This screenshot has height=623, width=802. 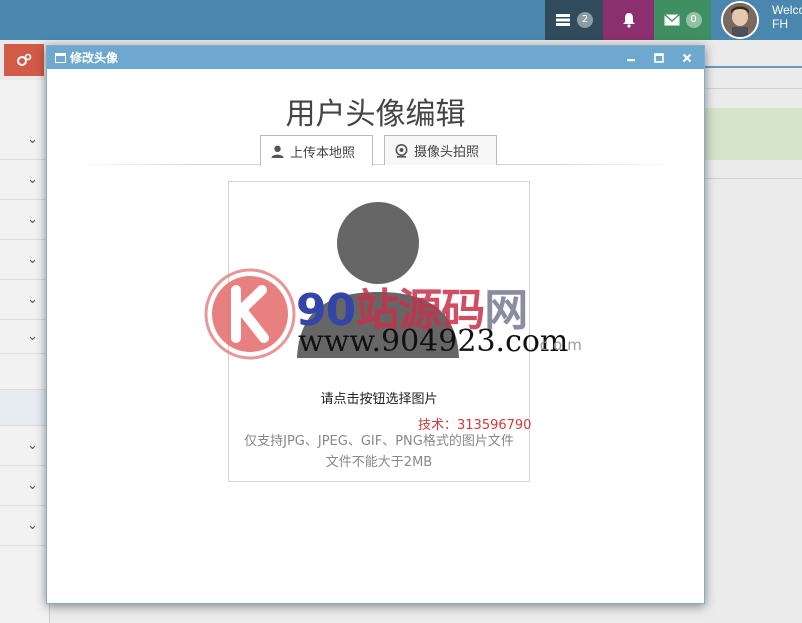 What do you see at coordinates (574, 20) in the screenshot?
I see `tasks-button: 2` at bounding box center [574, 20].